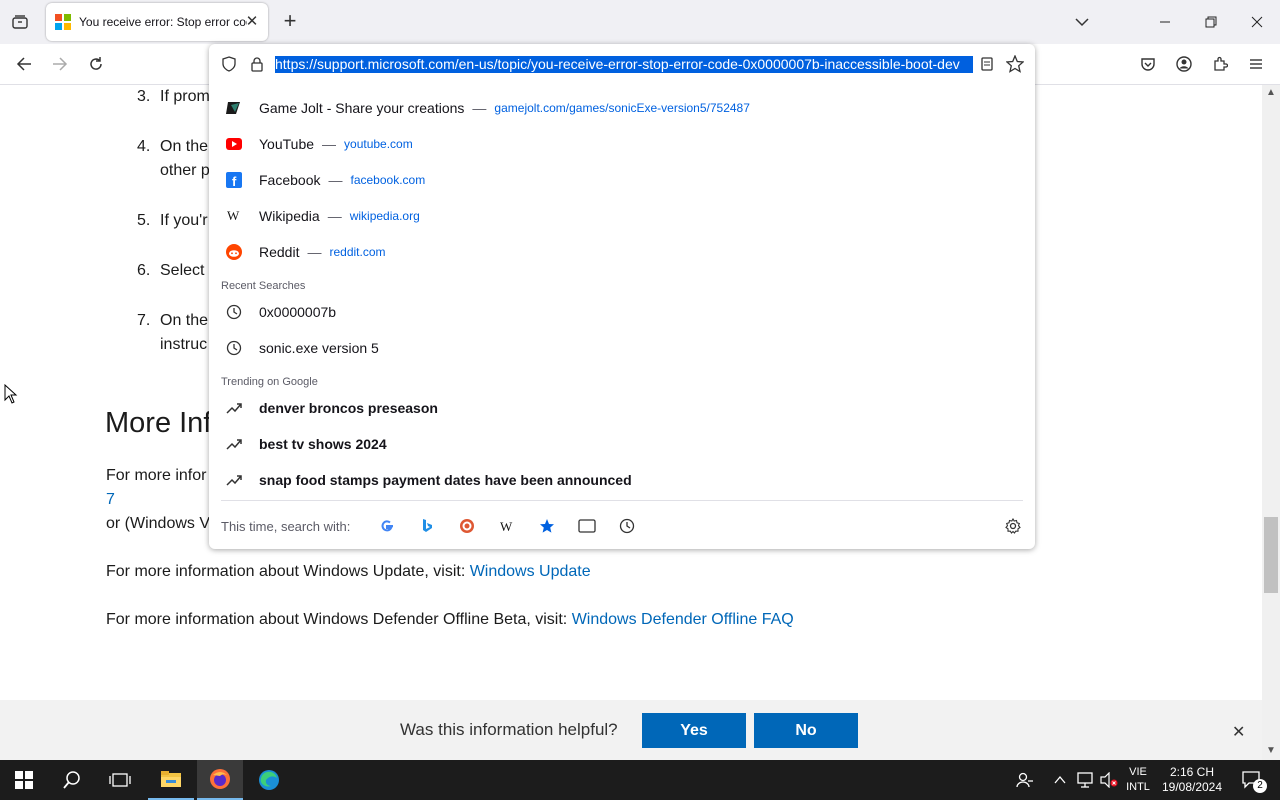 This screenshot has width=1280, height=800. Describe the element at coordinates (1271, 752) in the screenshot. I see `scroll-down-icon: ▼` at that location.